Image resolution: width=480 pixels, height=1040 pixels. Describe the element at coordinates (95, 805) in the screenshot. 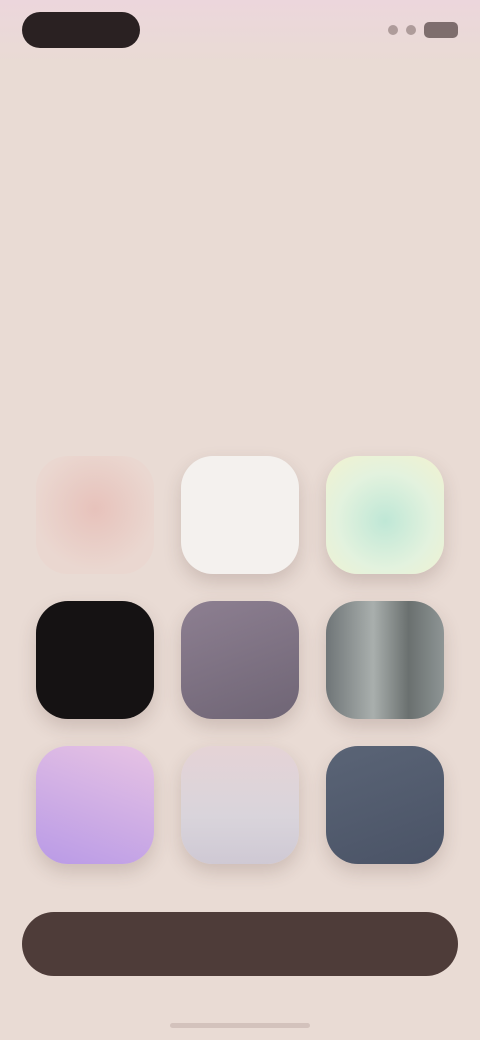

I see `swatch-lavender` at that location.